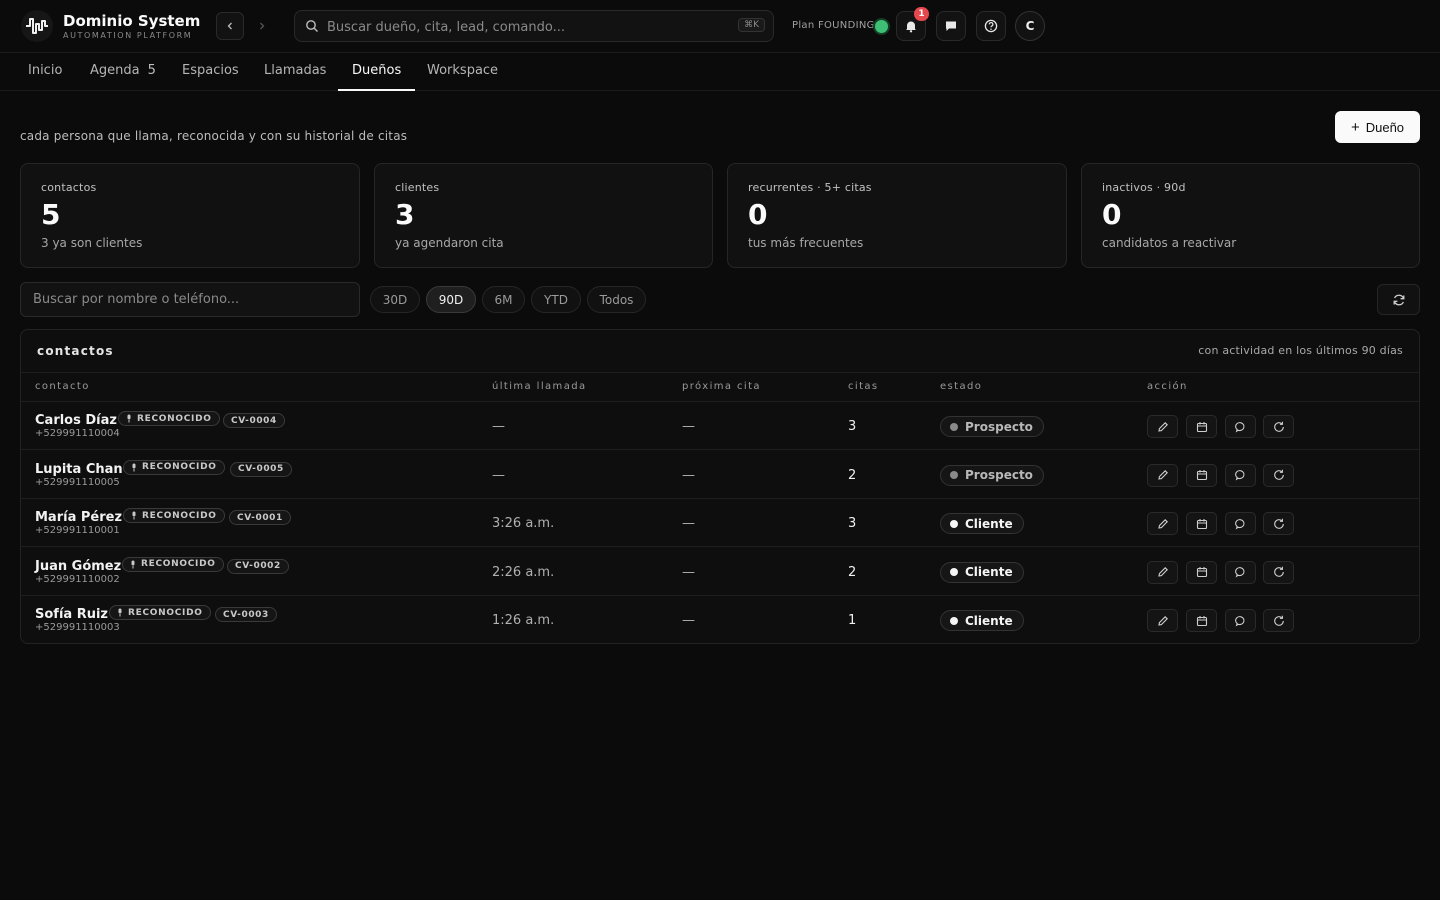 This screenshot has height=900, width=1440. Describe the element at coordinates (132, 21) in the screenshot. I see `brand-title: Dominio System` at that location.